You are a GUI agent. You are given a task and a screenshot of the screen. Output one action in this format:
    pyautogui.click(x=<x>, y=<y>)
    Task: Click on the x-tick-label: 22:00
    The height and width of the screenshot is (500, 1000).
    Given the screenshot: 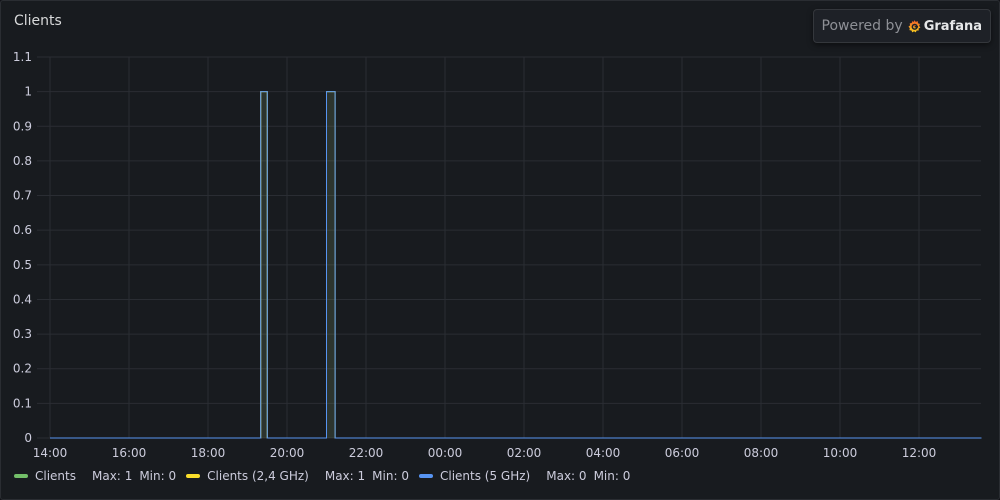 What is the action you would take?
    pyautogui.click(x=366, y=453)
    